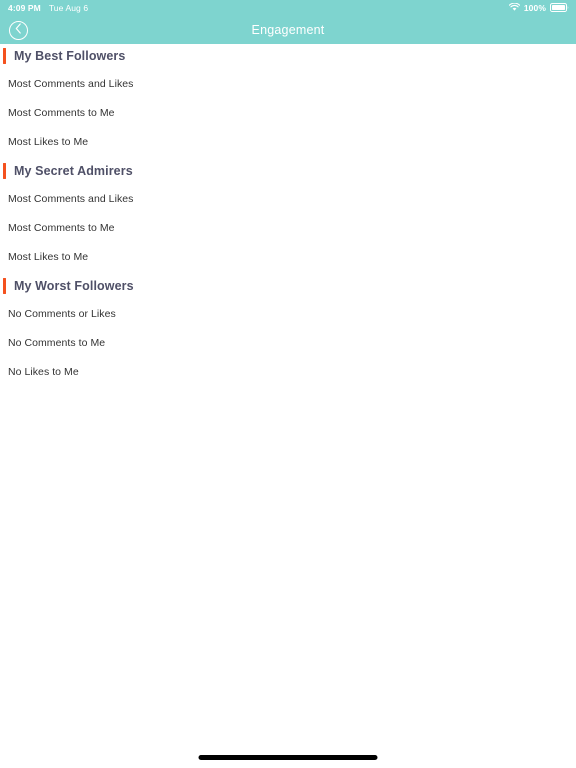  Describe the element at coordinates (559, 8) in the screenshot. I see `battery-full-icon` at that location.